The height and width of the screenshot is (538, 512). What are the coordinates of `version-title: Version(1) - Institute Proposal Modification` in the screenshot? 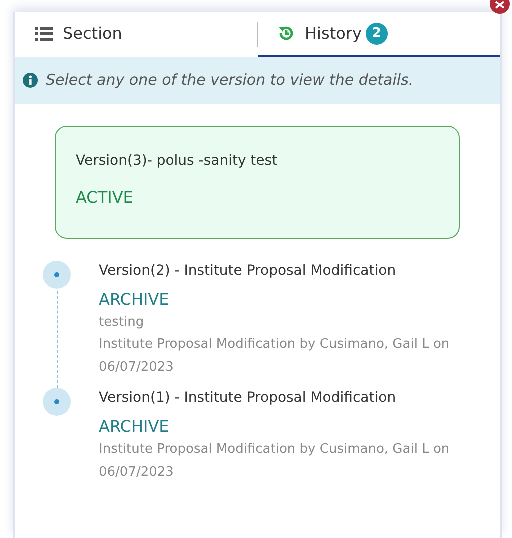 It's located at (248, 398).